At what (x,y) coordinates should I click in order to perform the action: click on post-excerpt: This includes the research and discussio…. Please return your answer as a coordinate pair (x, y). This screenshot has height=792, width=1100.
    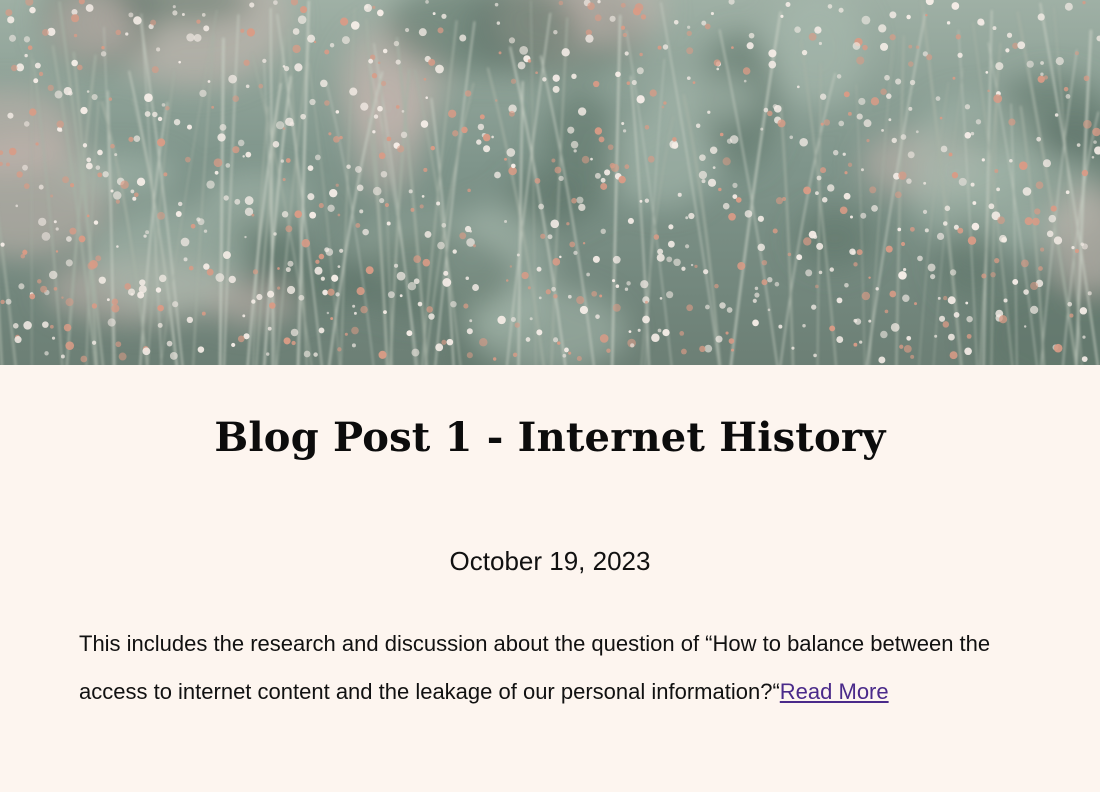
    Looking at the image, I should click on (544, 668).